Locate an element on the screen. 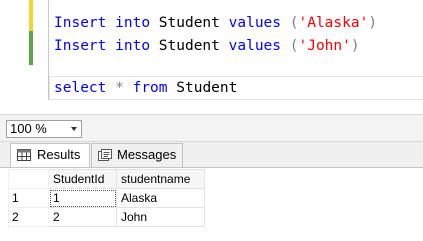 This screenshot has width=423, height=241. code-line-1: Insert into Student values ('Alaska') is located at coordinates (215, 23).